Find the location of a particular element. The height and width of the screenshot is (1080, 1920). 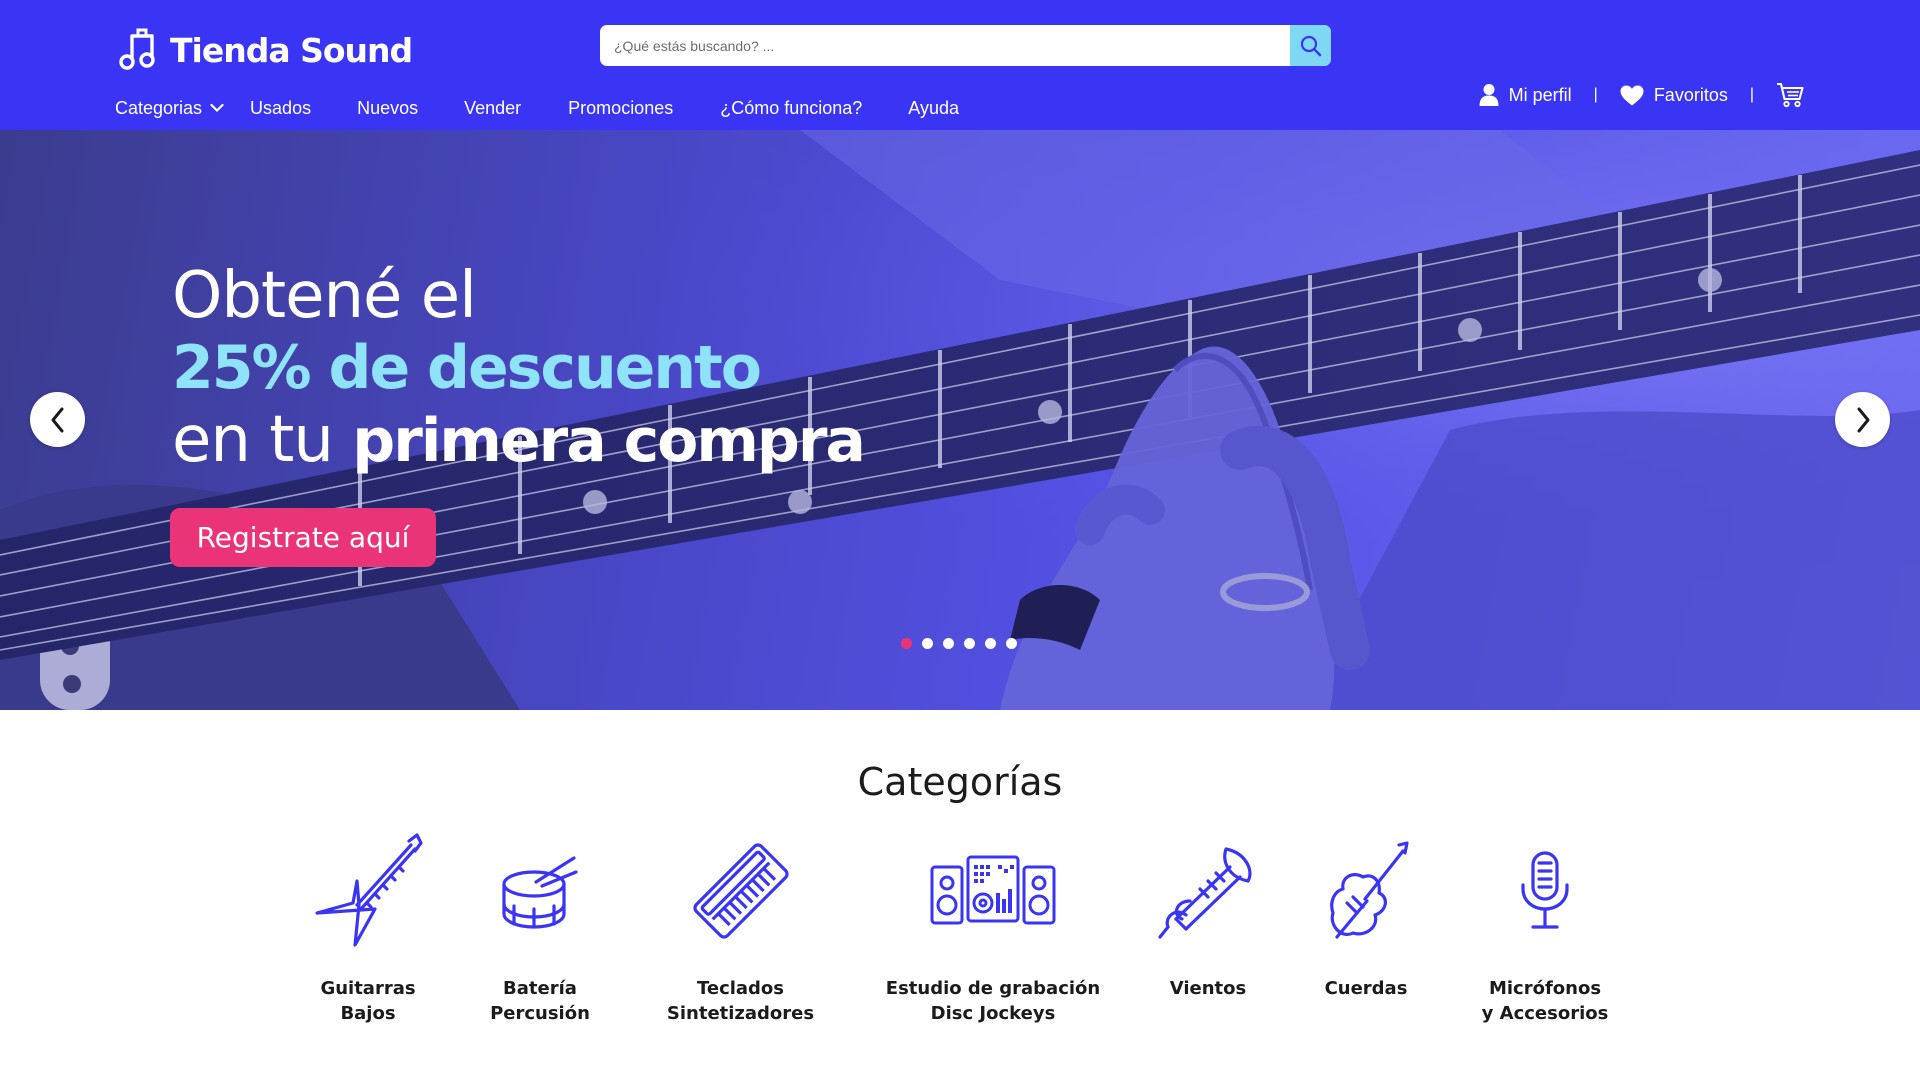

nav-item-promociones: Promociones is located at coordinates (620, 108).